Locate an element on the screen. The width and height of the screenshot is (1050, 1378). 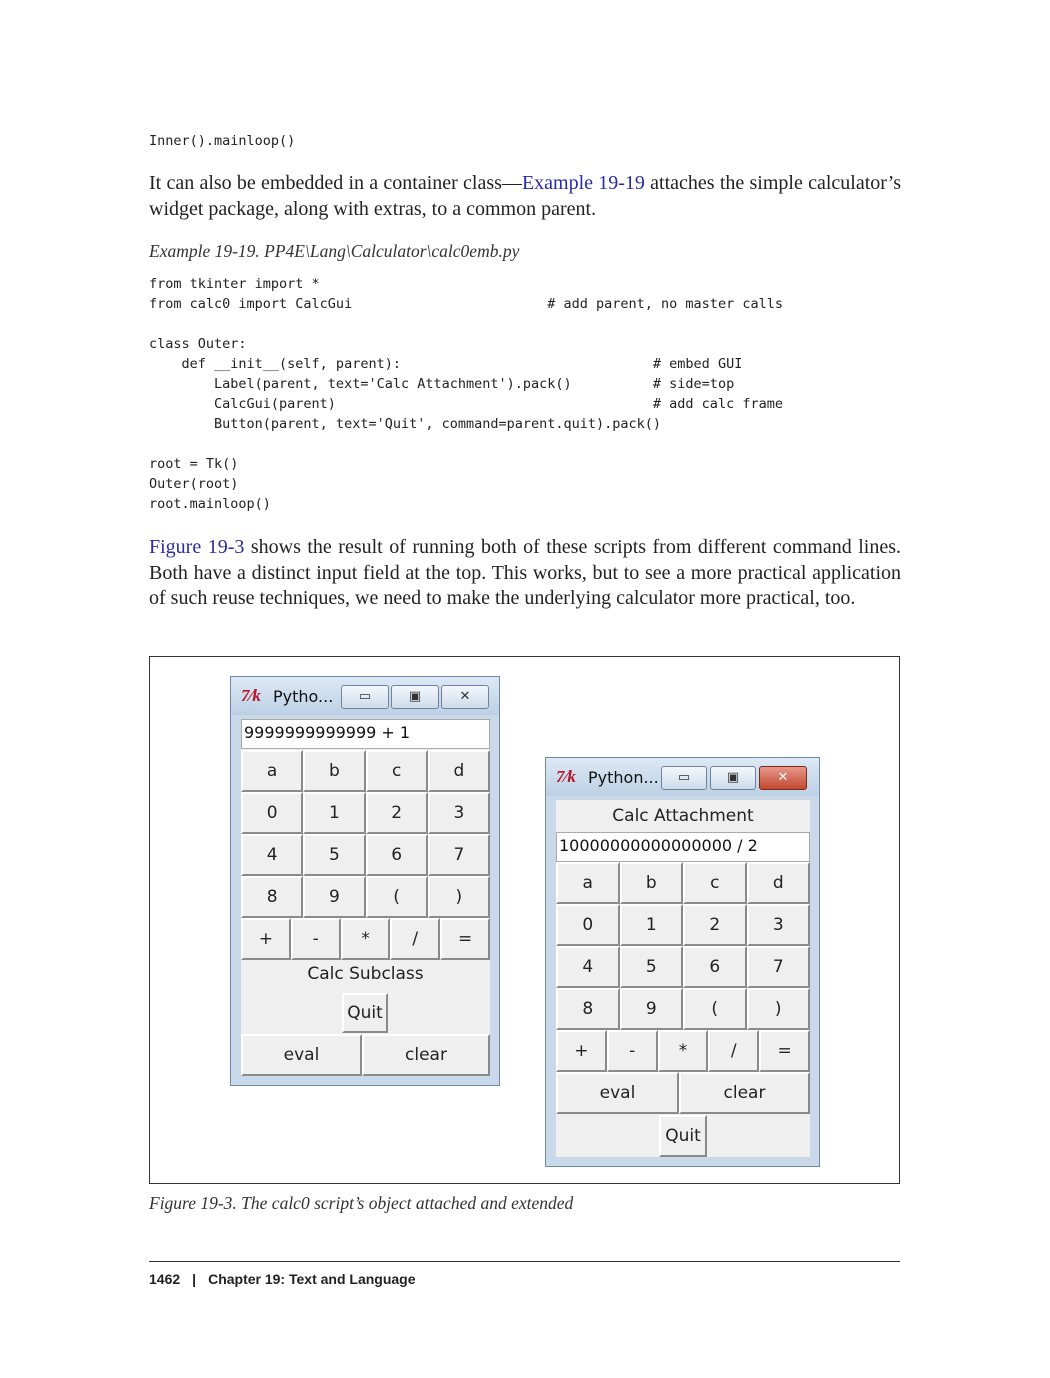
calc-subclass-label: Calc Subclass is located at coordinates (365, 974).